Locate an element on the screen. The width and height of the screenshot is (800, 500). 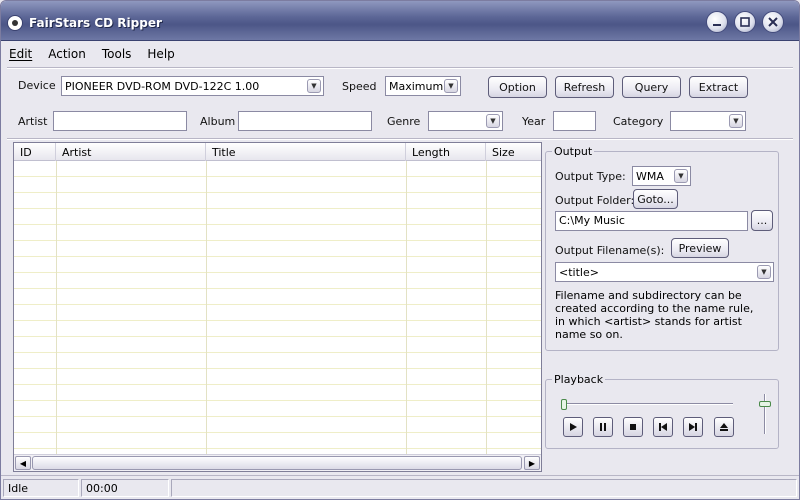
speed-select: Maximum ▼ is located at coordinates (423, 86).